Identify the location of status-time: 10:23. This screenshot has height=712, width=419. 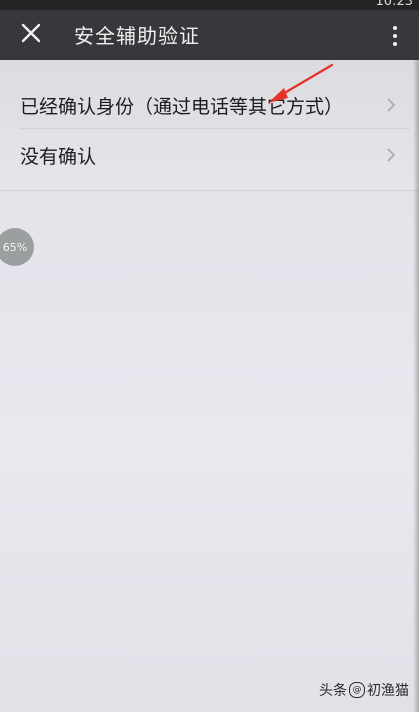
(394, 4).